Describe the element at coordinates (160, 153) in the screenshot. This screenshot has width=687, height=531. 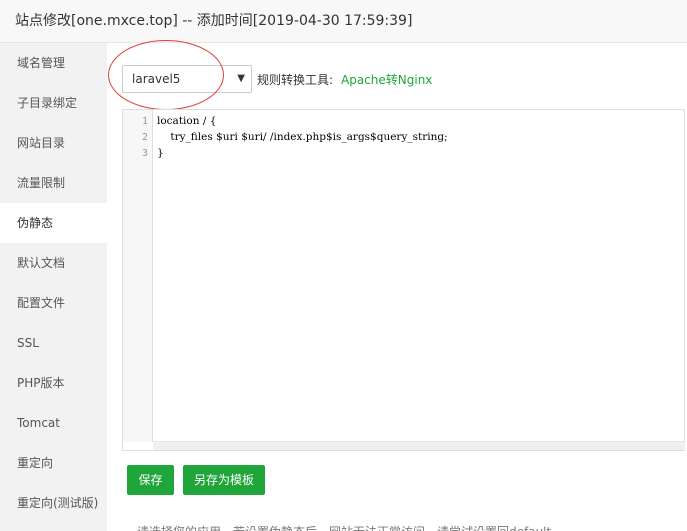
I see `code-line: }` at that location.